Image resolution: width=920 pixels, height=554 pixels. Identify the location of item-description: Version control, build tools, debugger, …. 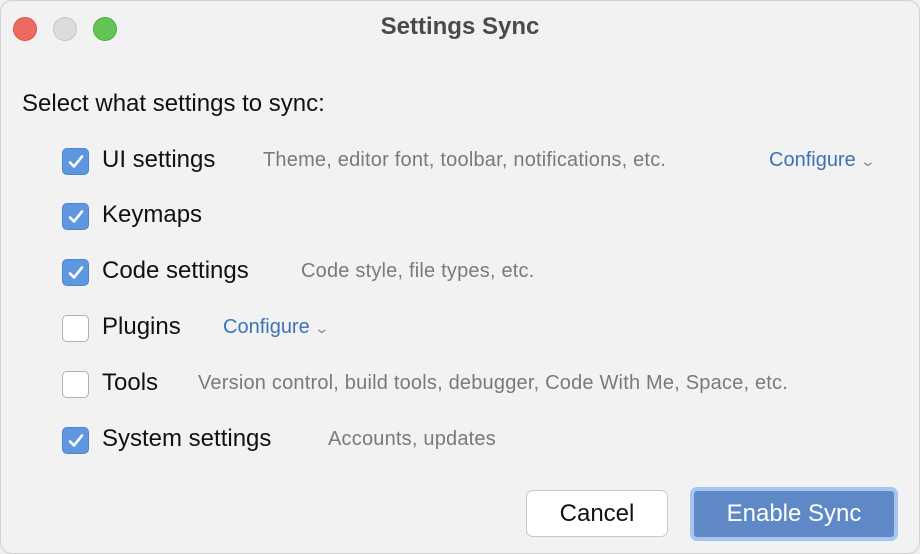
(493, 383).